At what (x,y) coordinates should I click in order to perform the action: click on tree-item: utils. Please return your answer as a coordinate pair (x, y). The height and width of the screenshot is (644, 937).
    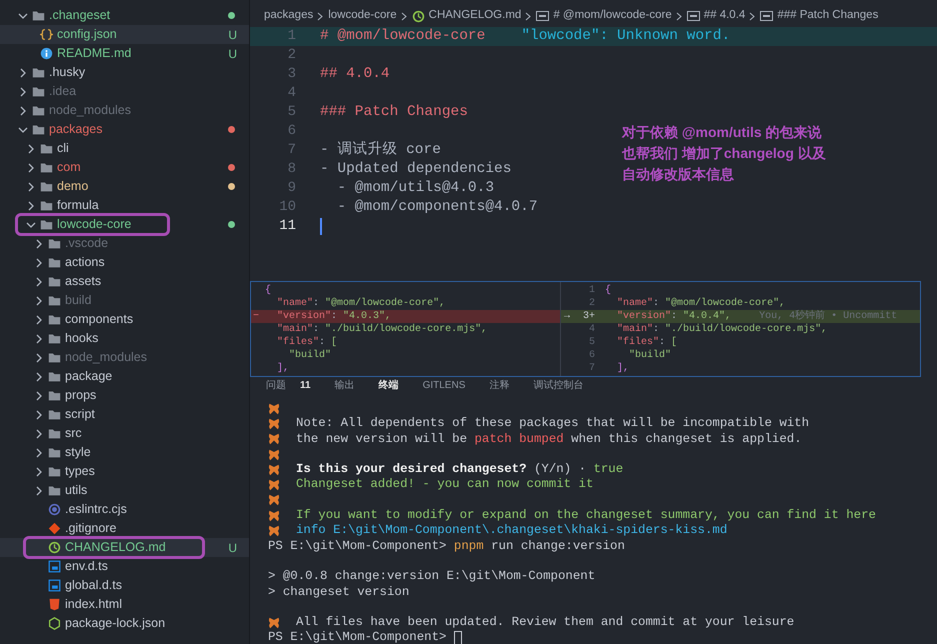
    Looking at the image, I should click on (124, 490).